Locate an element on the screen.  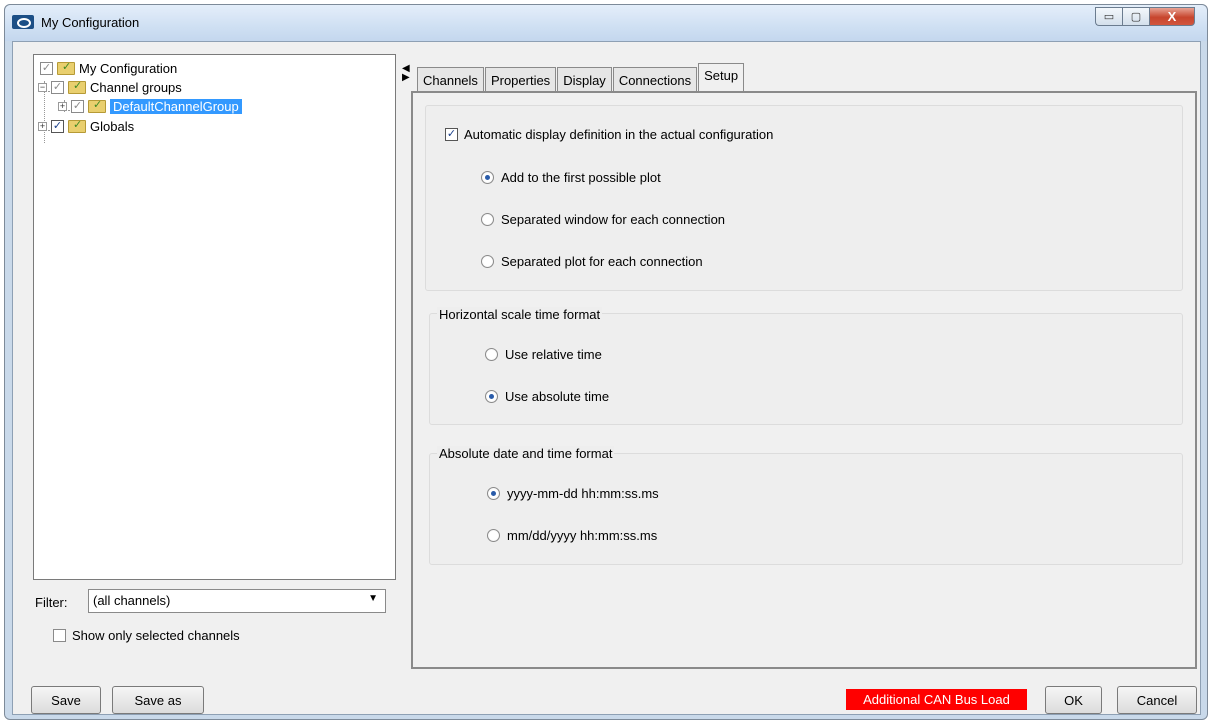
save-button: Save is located at coordinates (66, 700).